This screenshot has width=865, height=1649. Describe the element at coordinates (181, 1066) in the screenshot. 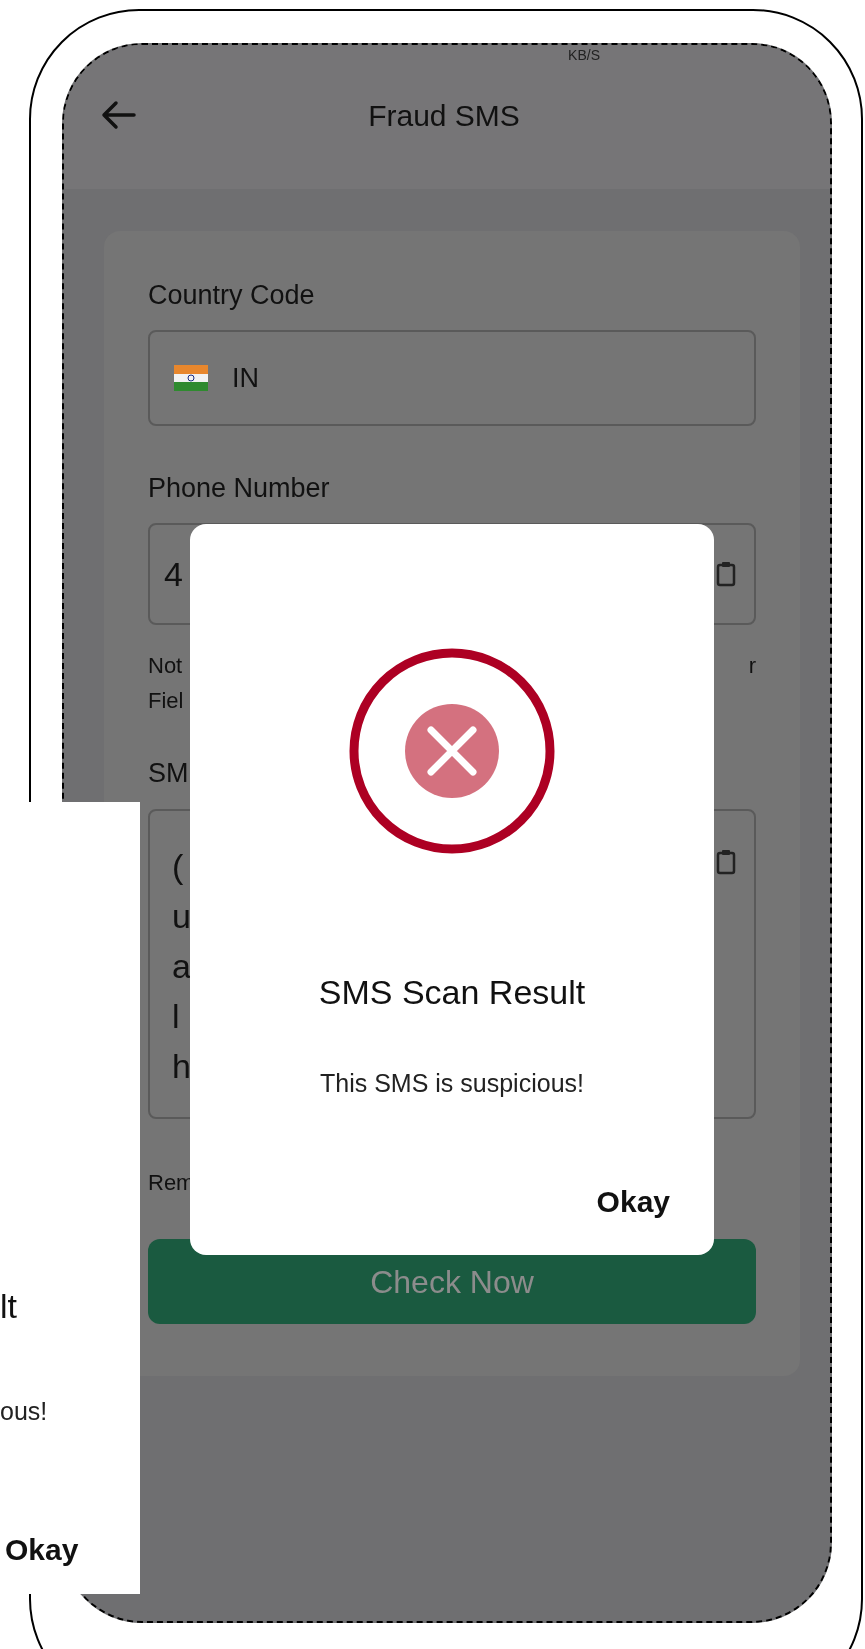

I see `sms-text-line: h` at that location.